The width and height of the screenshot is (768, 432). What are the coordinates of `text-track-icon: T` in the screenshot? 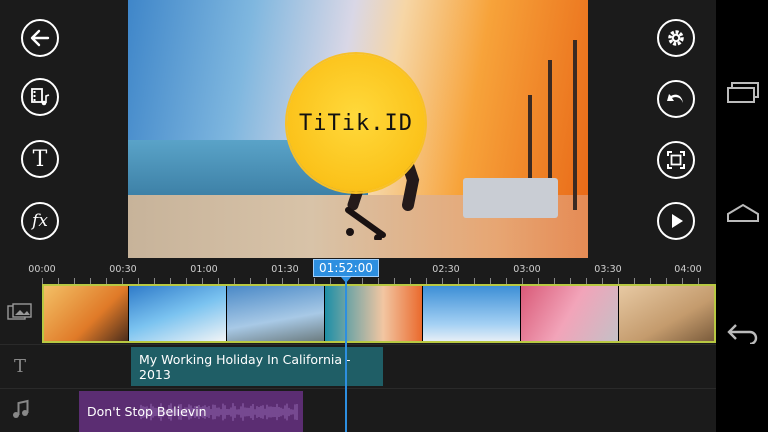 It's located at (19, 366).